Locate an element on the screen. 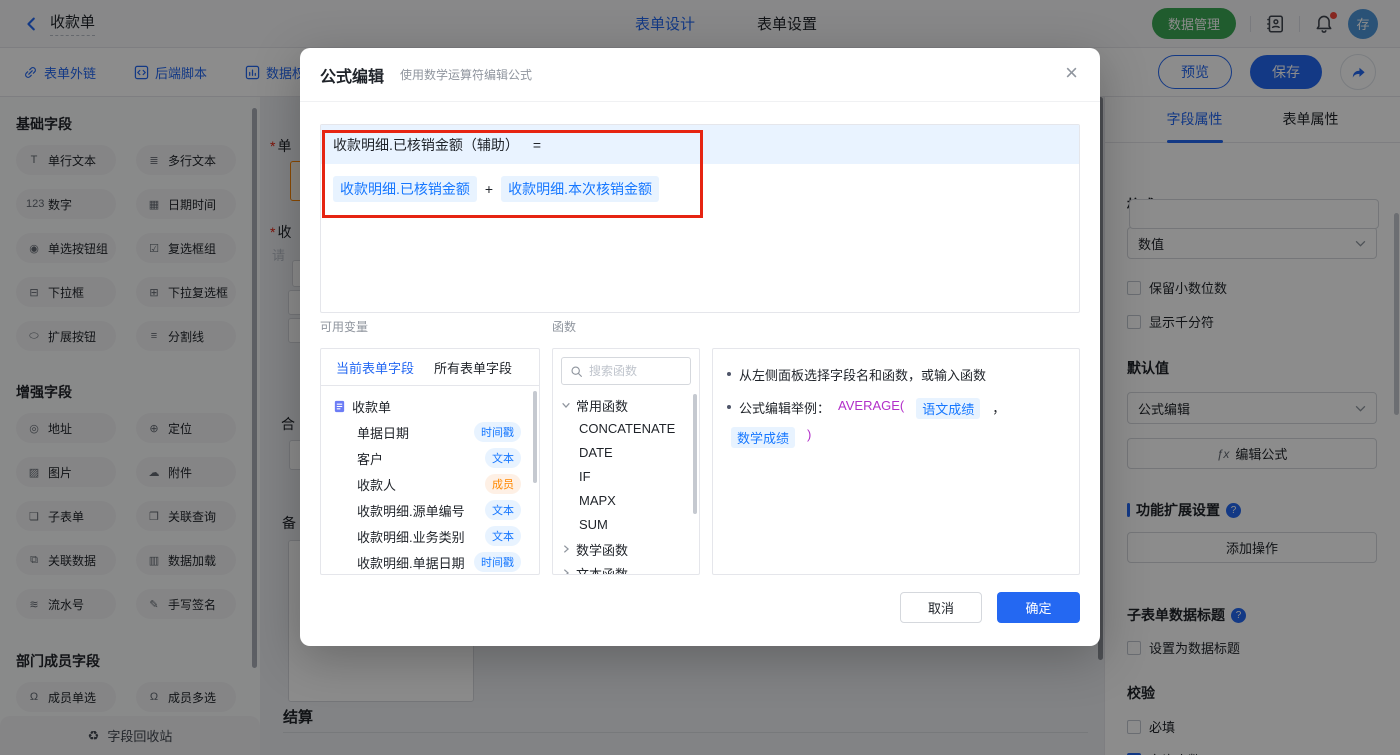 The height and width of the screenshot is (755, 1400). example-comma: ， is located at coordinates (999, 408).